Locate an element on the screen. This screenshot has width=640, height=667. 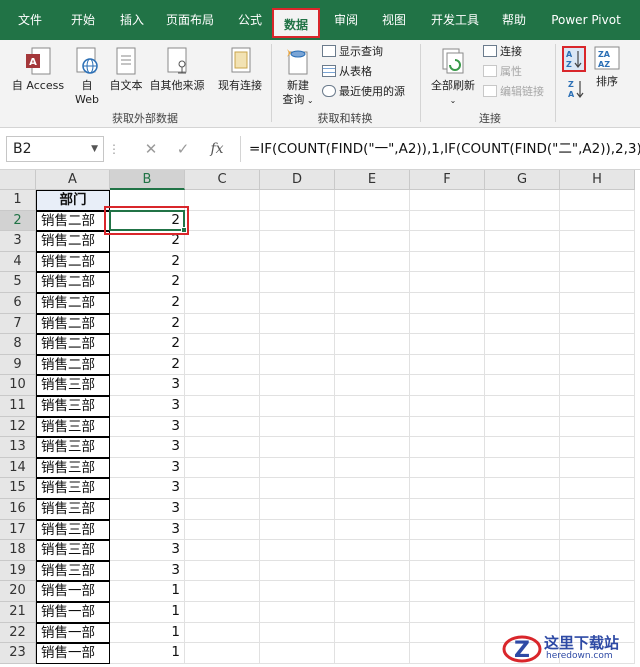
cell-b-5: 2 is located at coordinates (147, 282).